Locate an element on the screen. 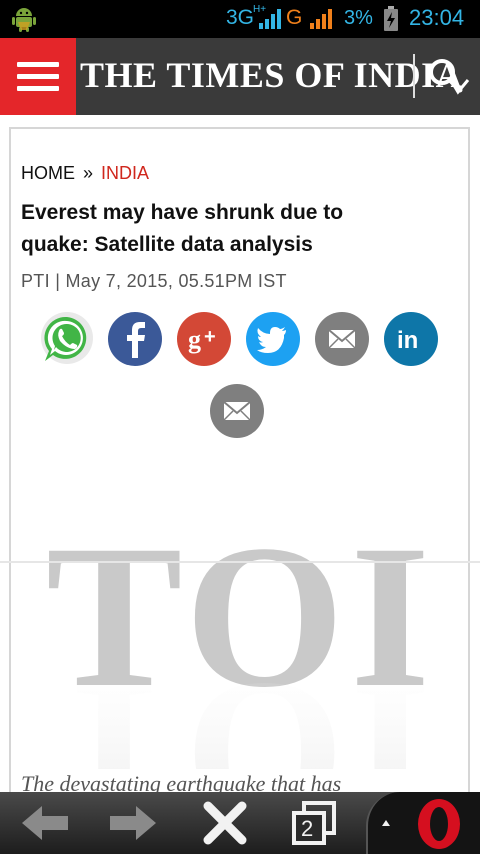 The image size is (480, 854). site-header: THE TIMES OF INDIA is located at coordinates (240, 76).